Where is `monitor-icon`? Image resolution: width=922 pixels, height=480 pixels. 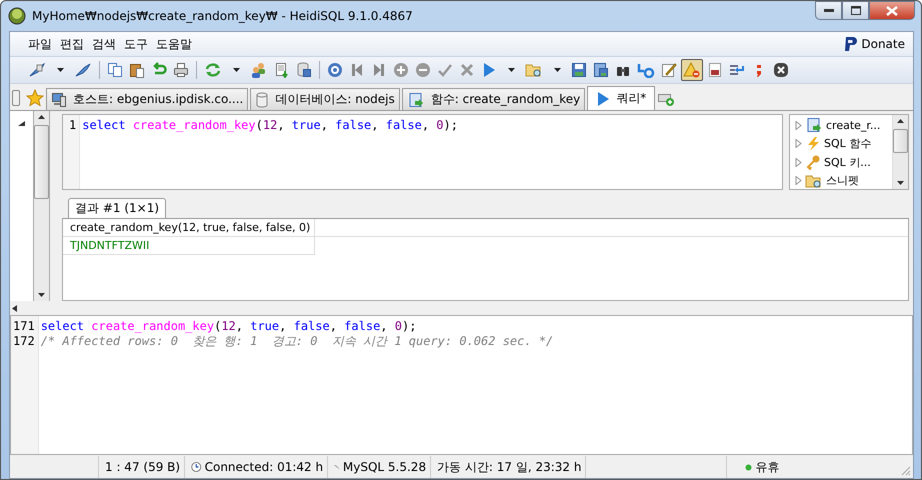 monitor-icon is located at coordinates (59, 100).